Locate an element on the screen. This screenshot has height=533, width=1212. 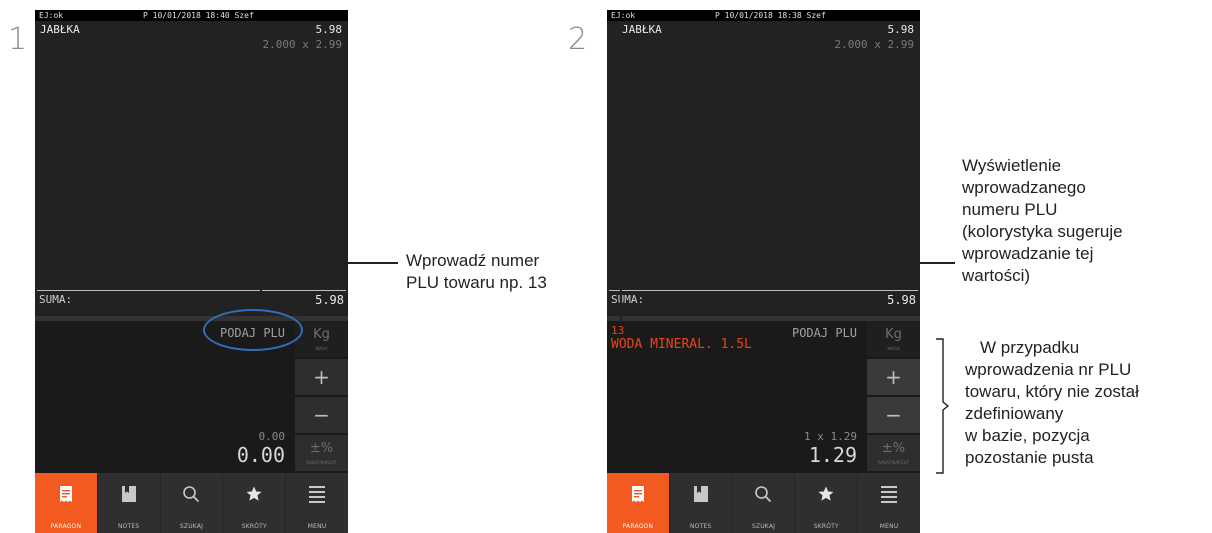
receipt-item-detail: 2.000 x 2.99 is located at coordinates (302, 44).